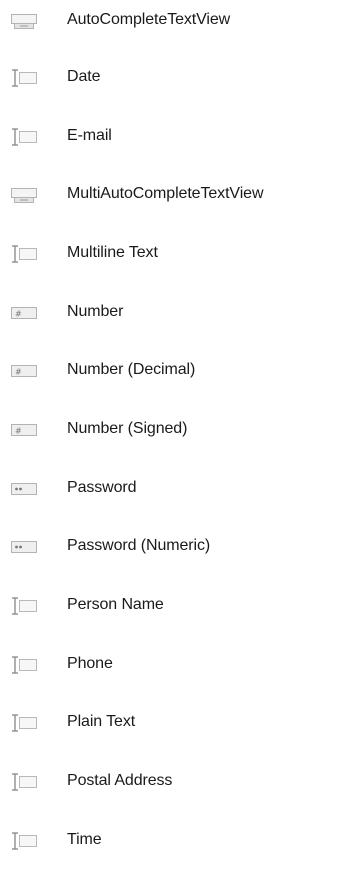 The height and width of the screenshot is (878, 352). Describe the element at coordinates (176, 664) in the screenshot. I see `palette-item-phone: Phone` at that location.